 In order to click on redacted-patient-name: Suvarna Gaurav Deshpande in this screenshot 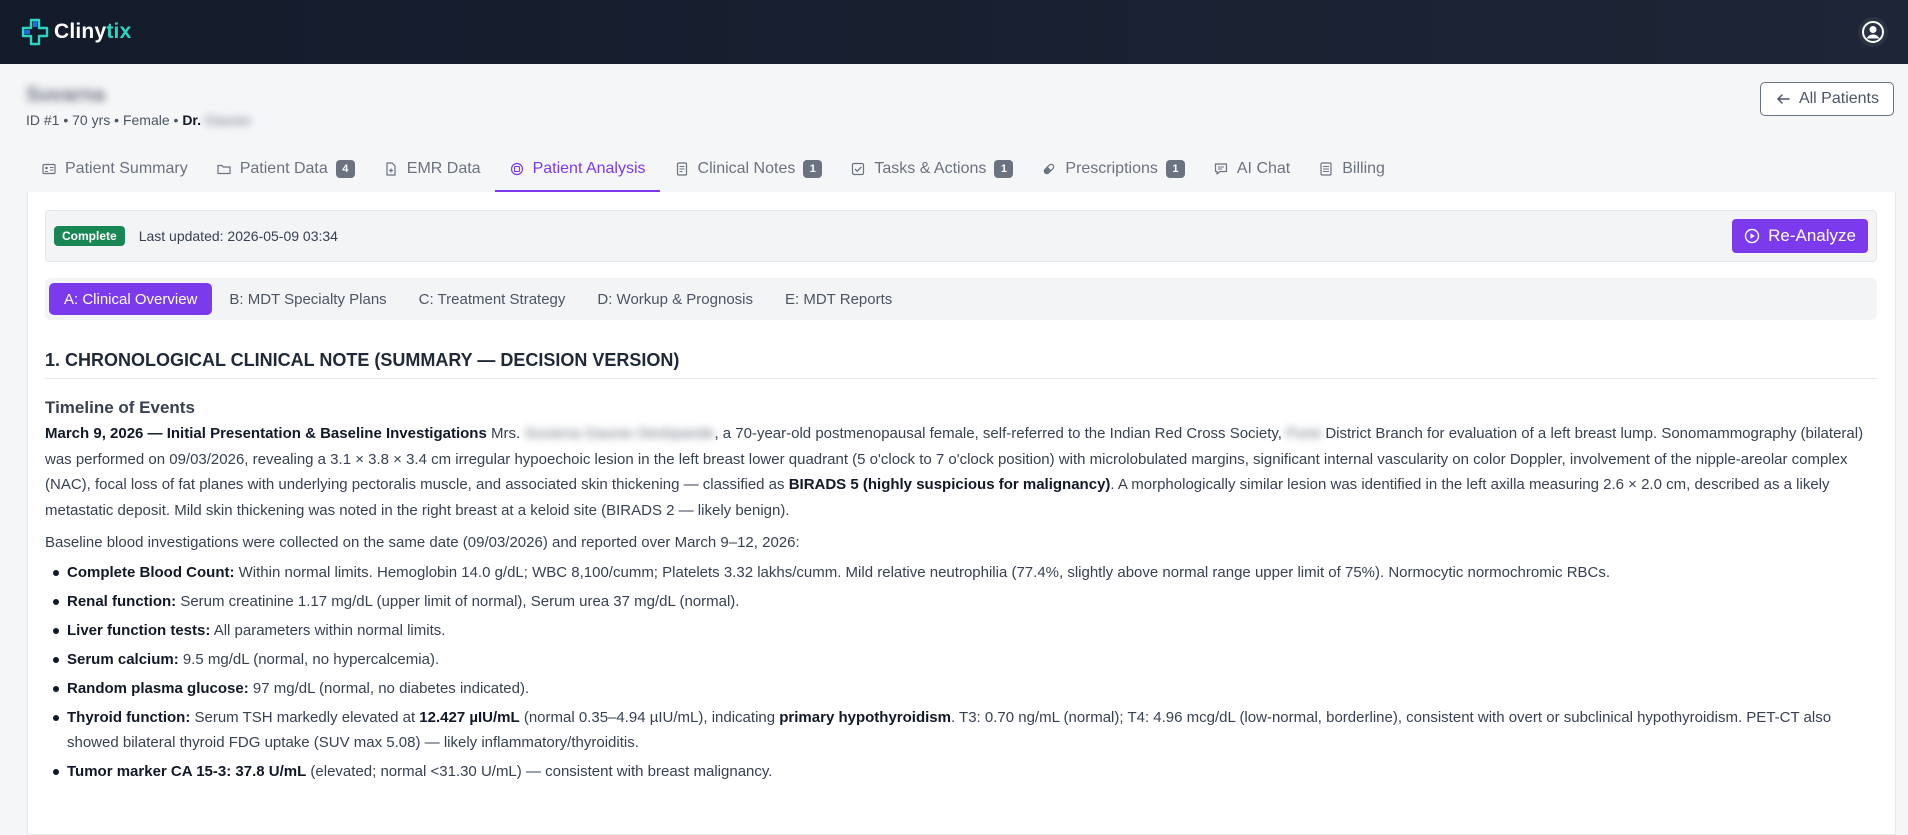, I will do `click(619, 433)`.